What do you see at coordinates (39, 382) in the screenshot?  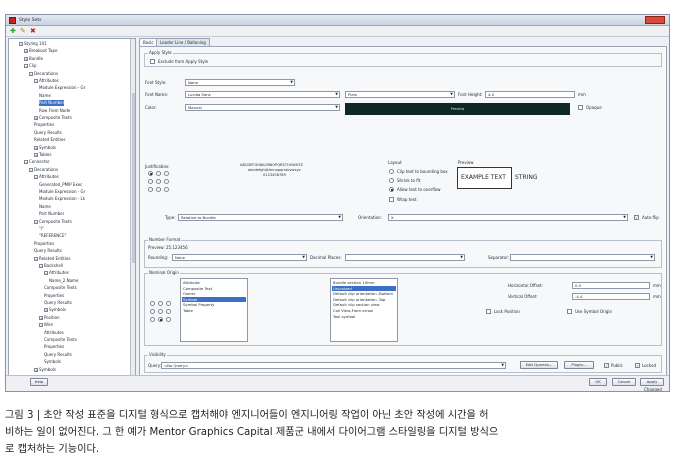 I see `help-button: Help` at bounding box center [39, 382].